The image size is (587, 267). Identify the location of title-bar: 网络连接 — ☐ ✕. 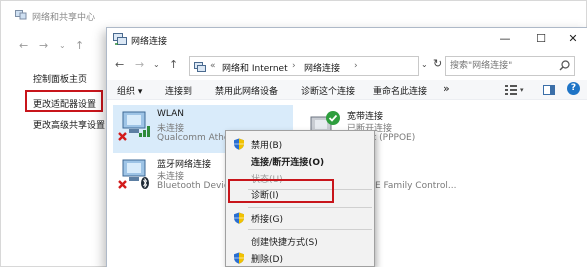
(347, 40).